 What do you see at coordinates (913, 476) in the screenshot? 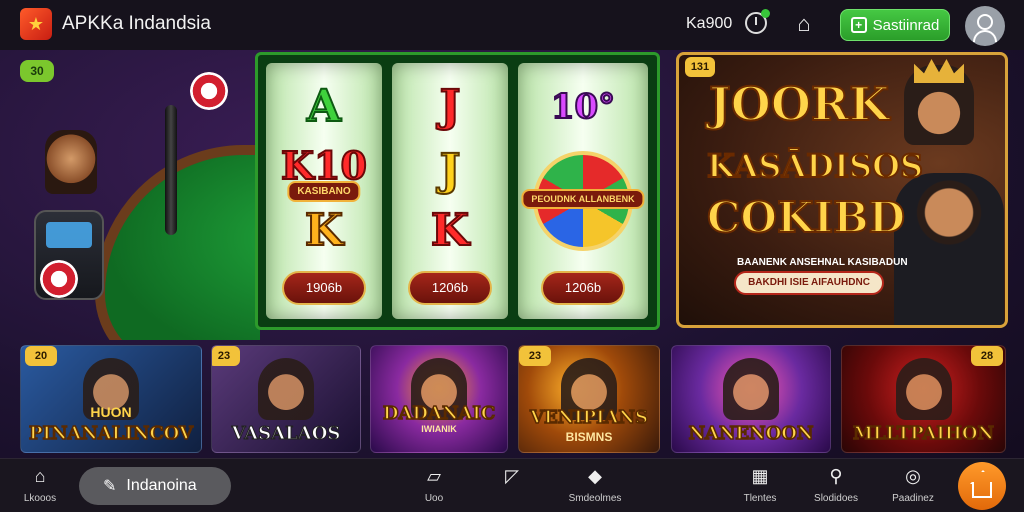
I see `headset-icon: ◎` at bounding box center [913, 476].